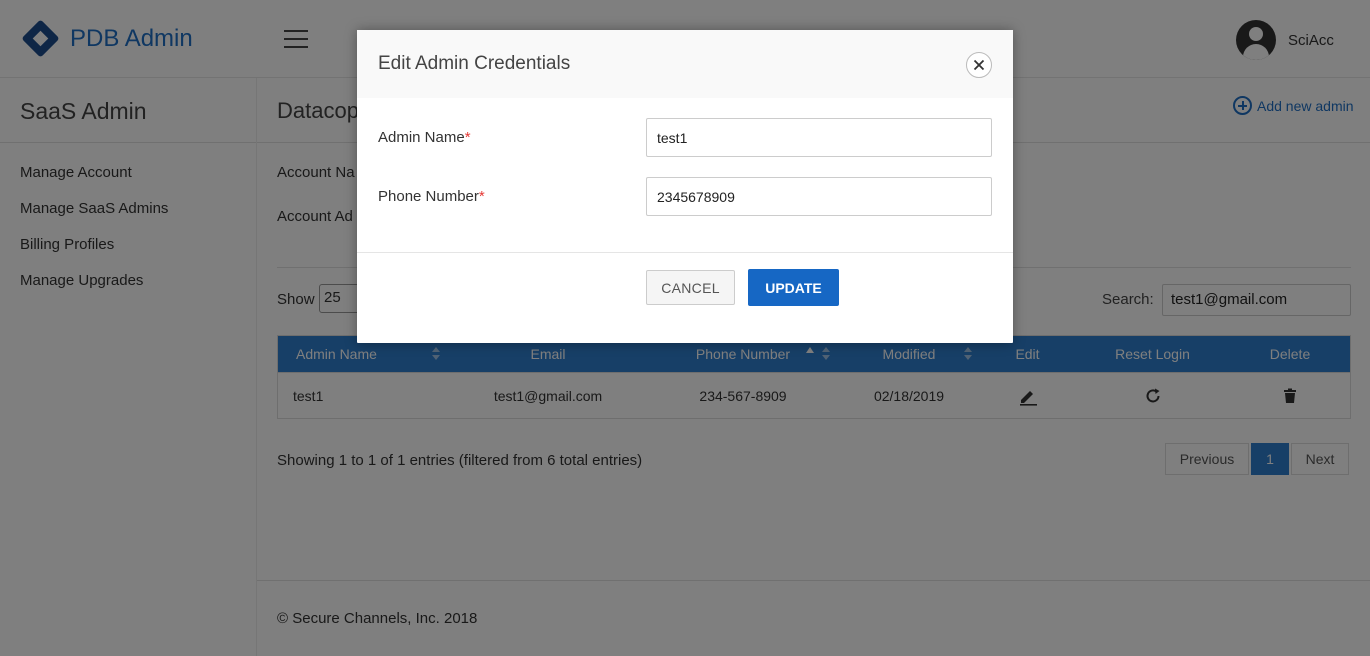 This screenshot has height=656, width=1370. What do you see at coordinates (685, 252) in the screenshot?
I see `modal-footer-divider` at bounding box center [685, 252].